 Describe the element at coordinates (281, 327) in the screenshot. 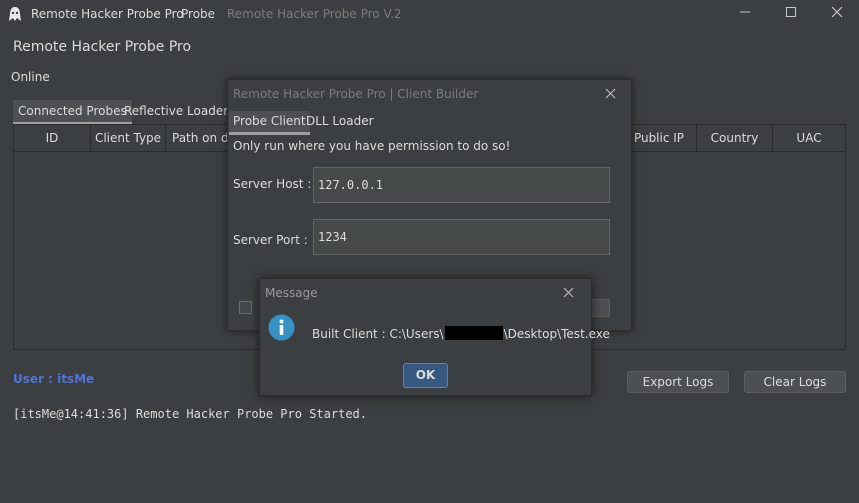

I see `info-icon` at that location.